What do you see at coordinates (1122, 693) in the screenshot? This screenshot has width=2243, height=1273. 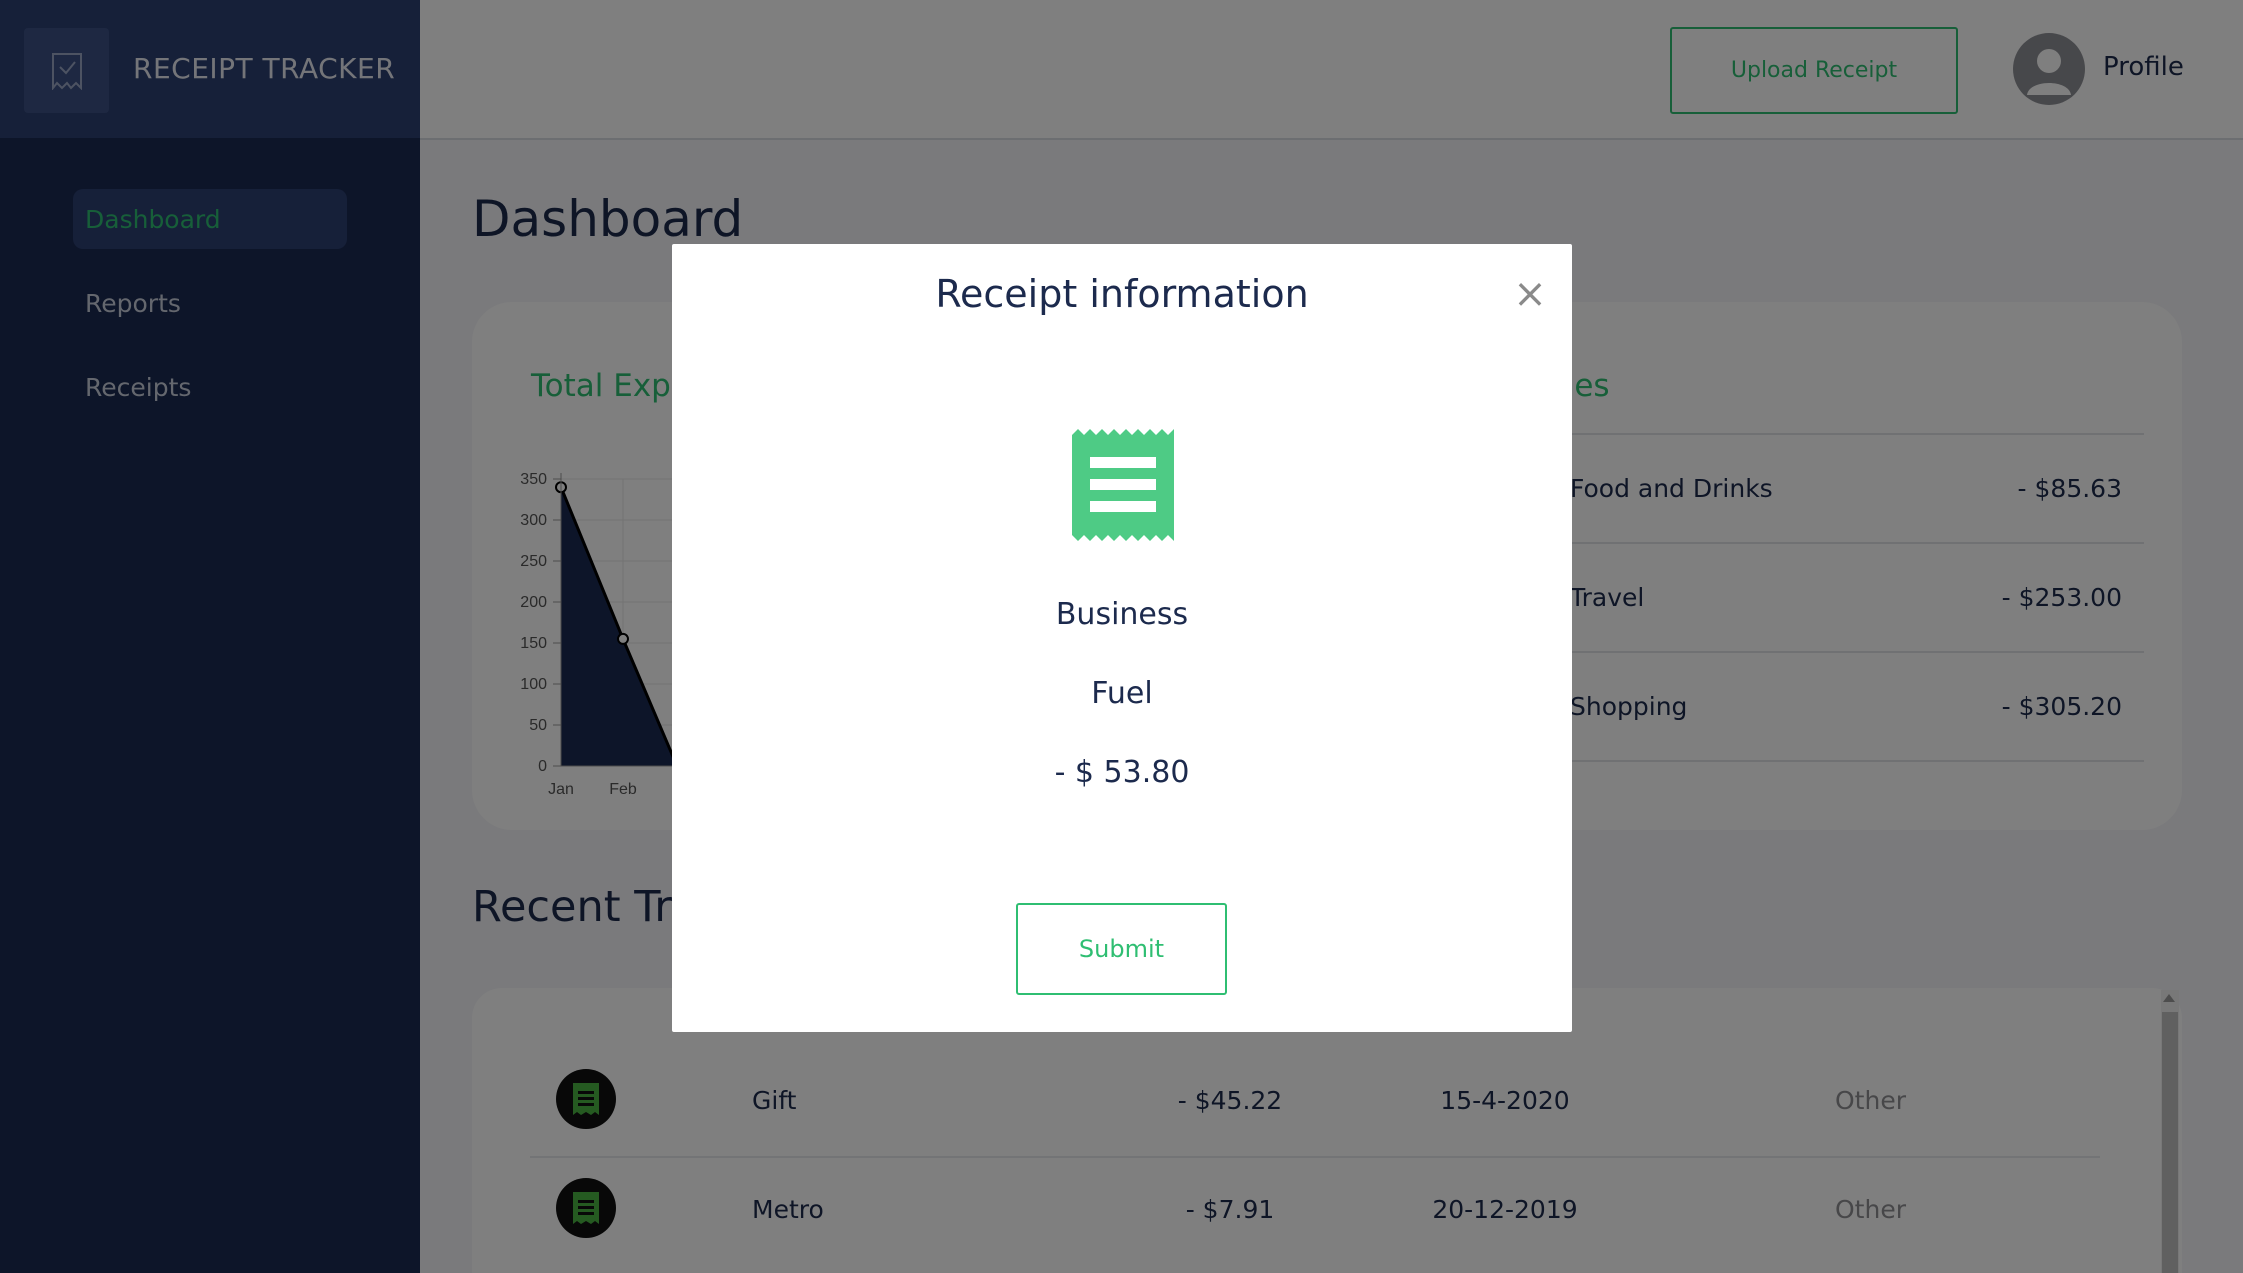 I see `receipt-category: Fuel` at bounding box center [1122, 693].